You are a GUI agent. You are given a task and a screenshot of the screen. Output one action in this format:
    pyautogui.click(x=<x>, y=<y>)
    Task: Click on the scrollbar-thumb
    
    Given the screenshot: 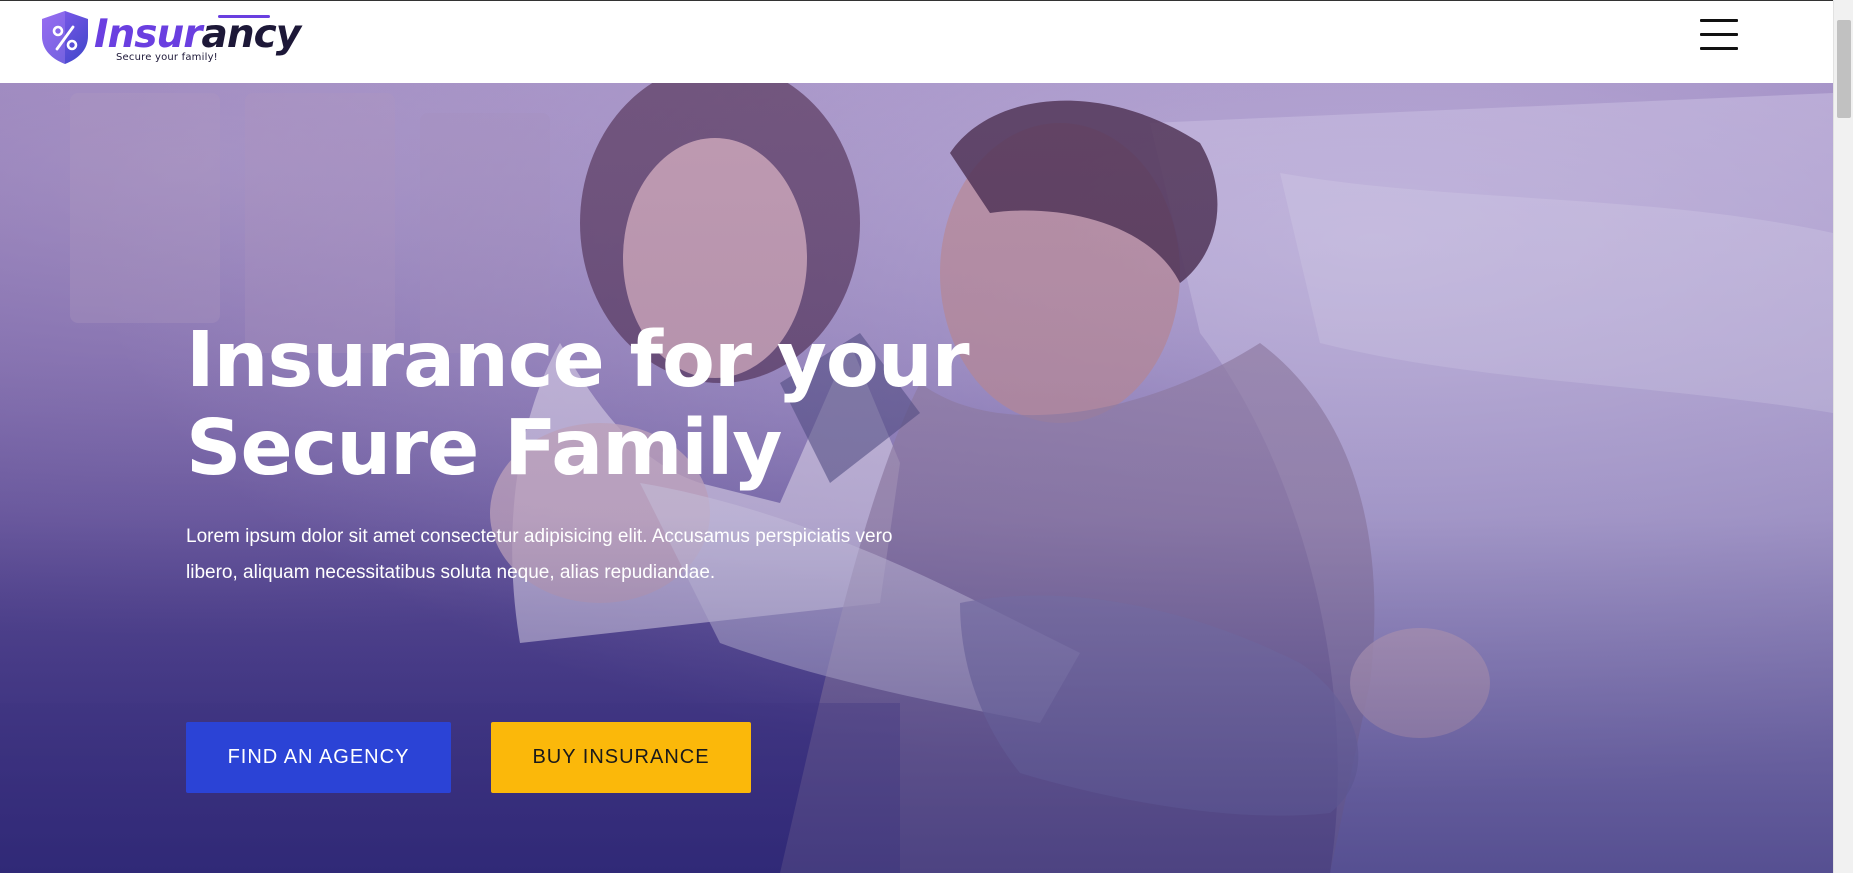 What is the action you would take?
    pyautogui.click(x=1844, y=69)
    